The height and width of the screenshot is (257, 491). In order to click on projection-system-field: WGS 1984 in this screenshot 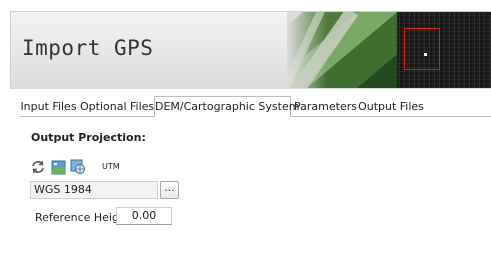, I will do `click(94, 190)`.